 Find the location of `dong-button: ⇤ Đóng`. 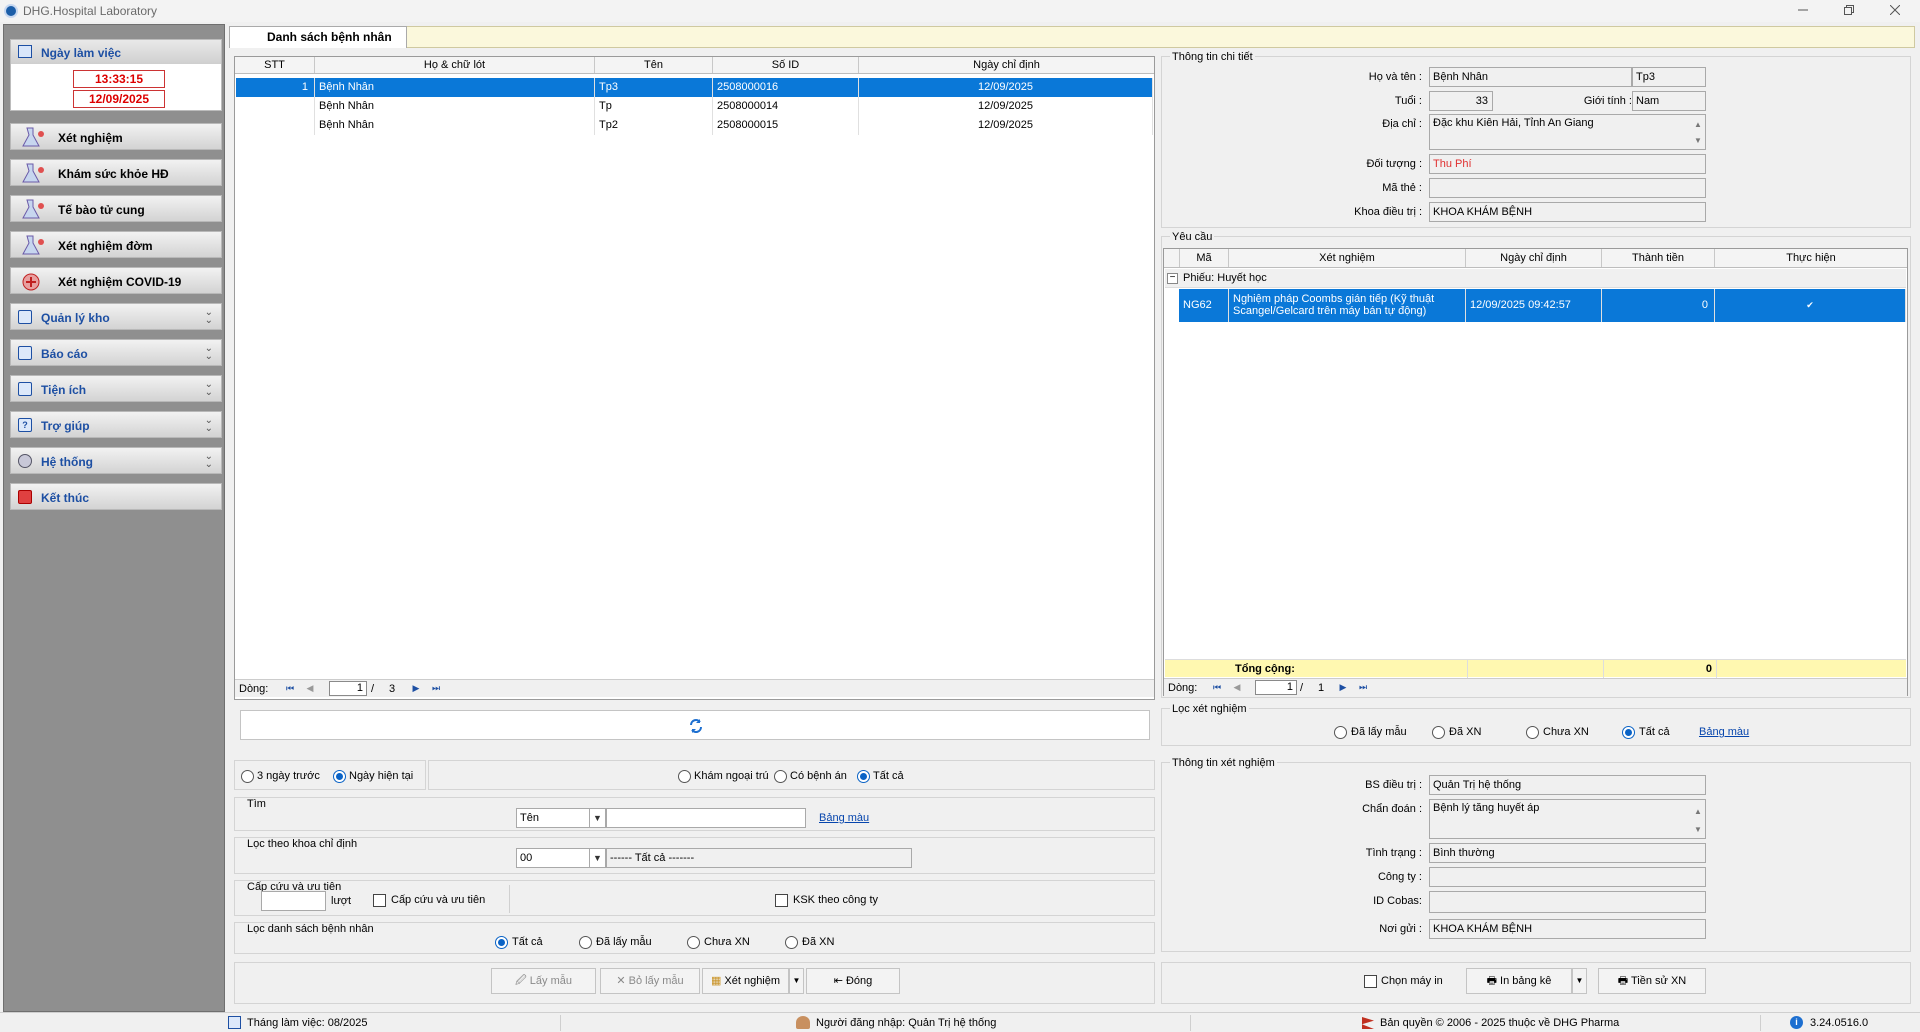

dong-button: ⇤ Đóng is located at coordinates (853, 981).